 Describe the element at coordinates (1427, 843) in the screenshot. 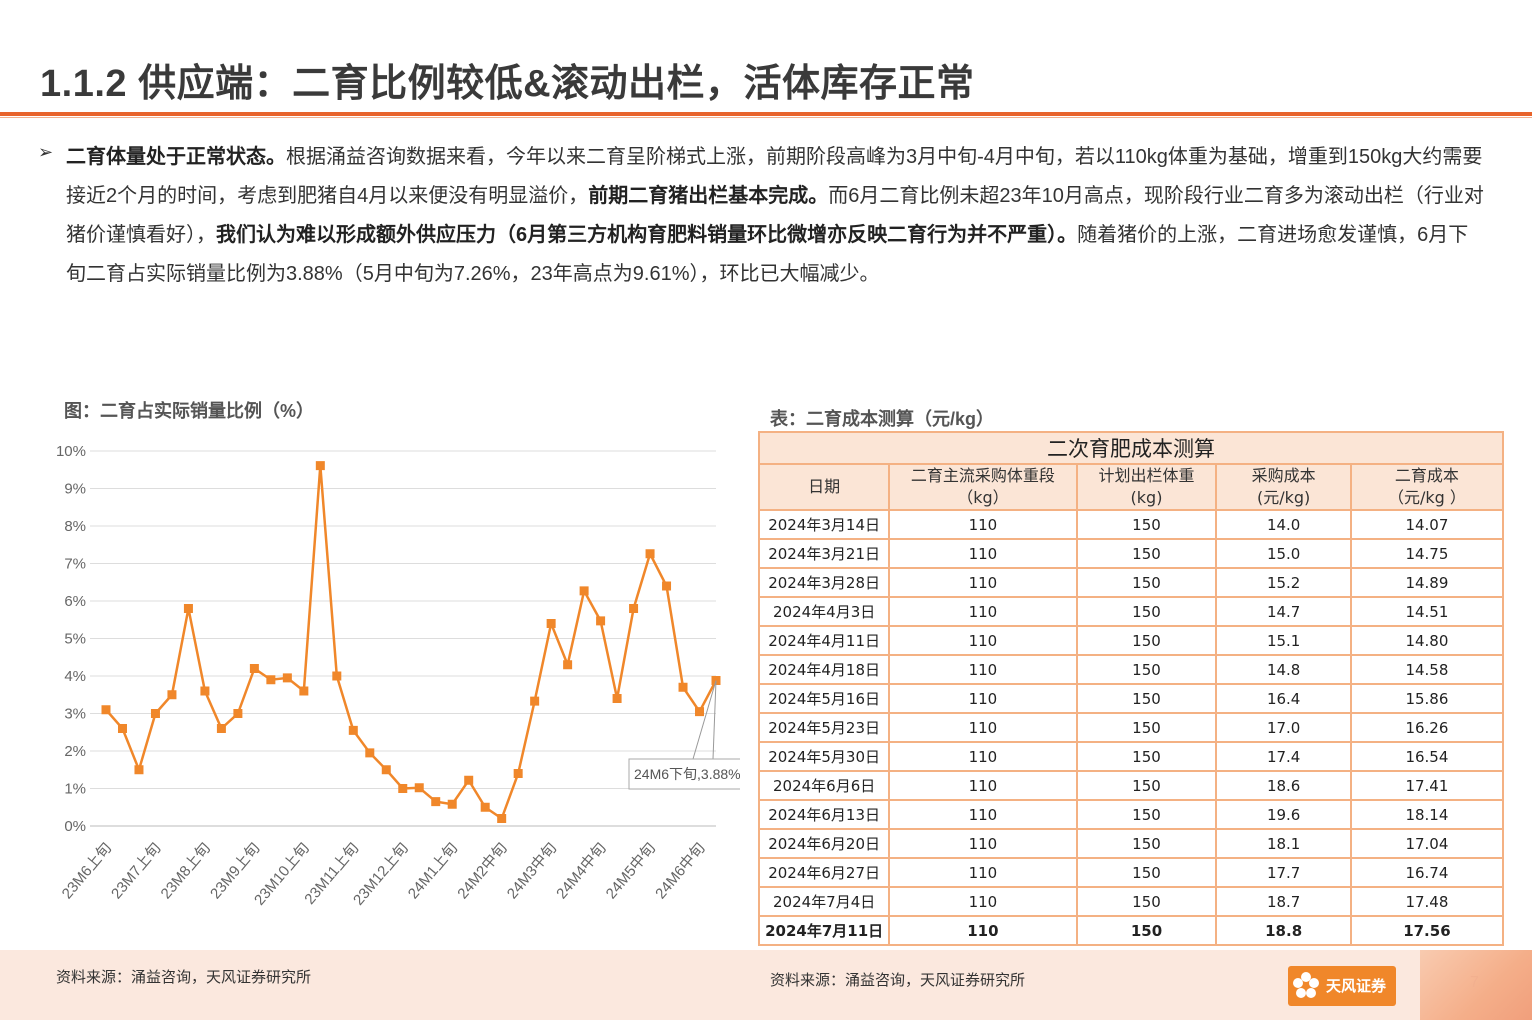

I see `table-cell: 17.04` at that location.